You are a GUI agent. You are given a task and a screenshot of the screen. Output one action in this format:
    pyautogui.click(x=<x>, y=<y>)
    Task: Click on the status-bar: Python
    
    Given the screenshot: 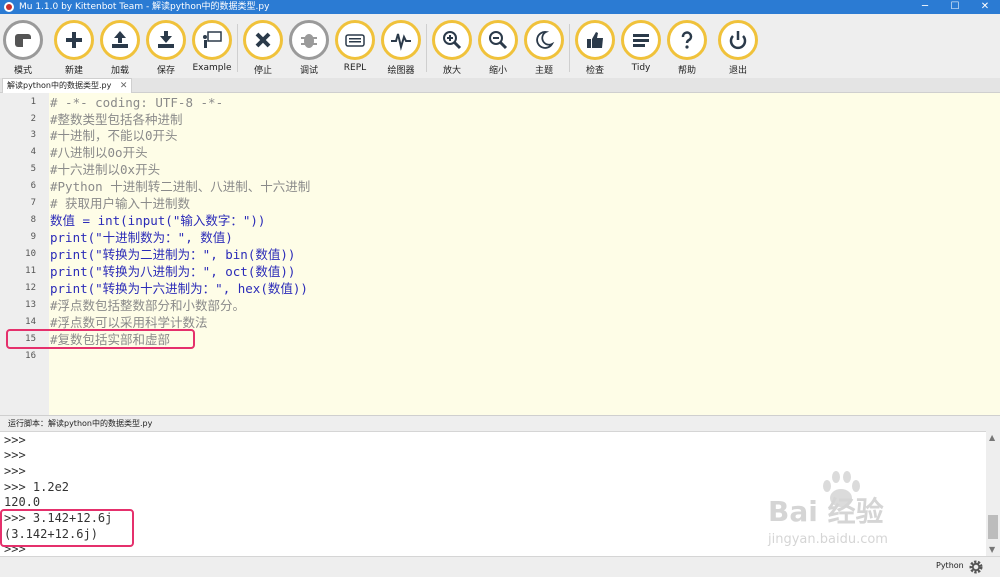 What is the action you would take?
    pyautogui.click(x=500, y=566)
    